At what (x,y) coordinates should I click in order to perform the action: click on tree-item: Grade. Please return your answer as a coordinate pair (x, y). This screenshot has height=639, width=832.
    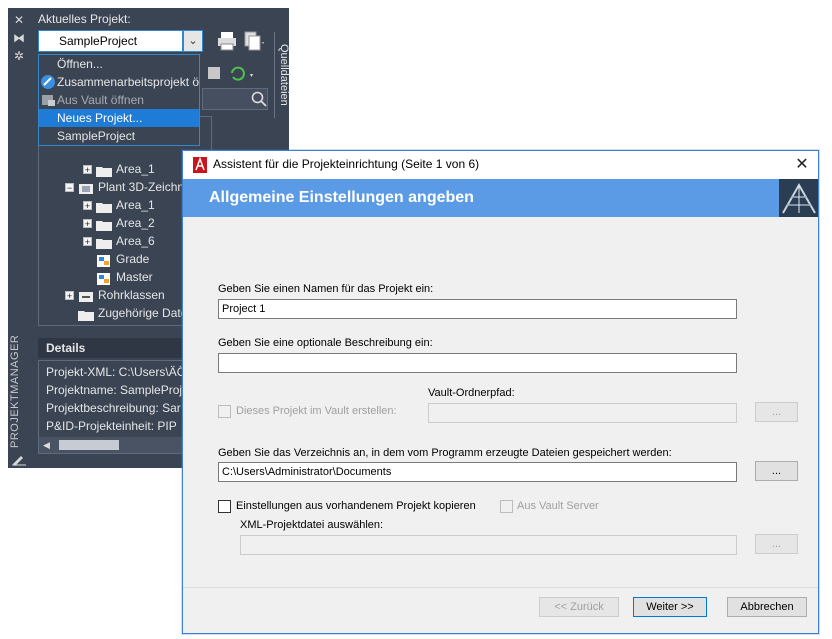
    Looking at the image, I should click on (122, 259).